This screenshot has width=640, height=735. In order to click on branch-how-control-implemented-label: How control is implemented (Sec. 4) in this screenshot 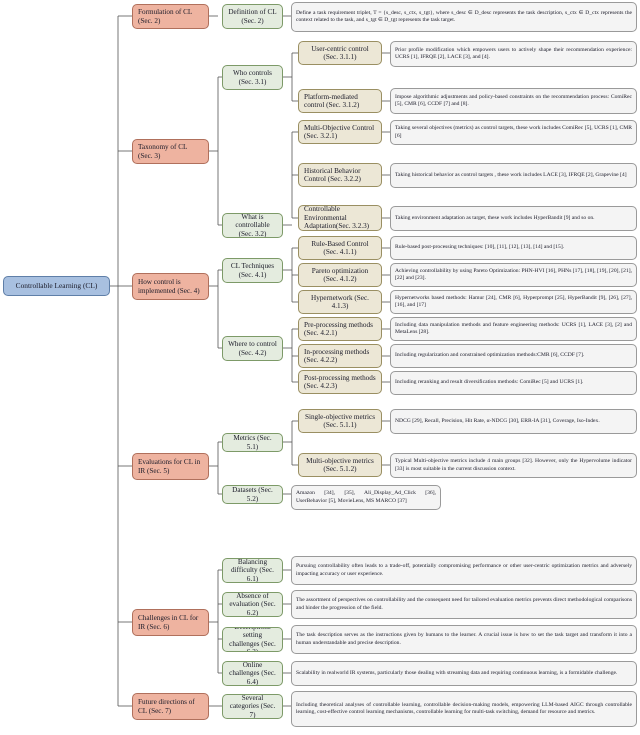, I will do `click(169, 286)`.